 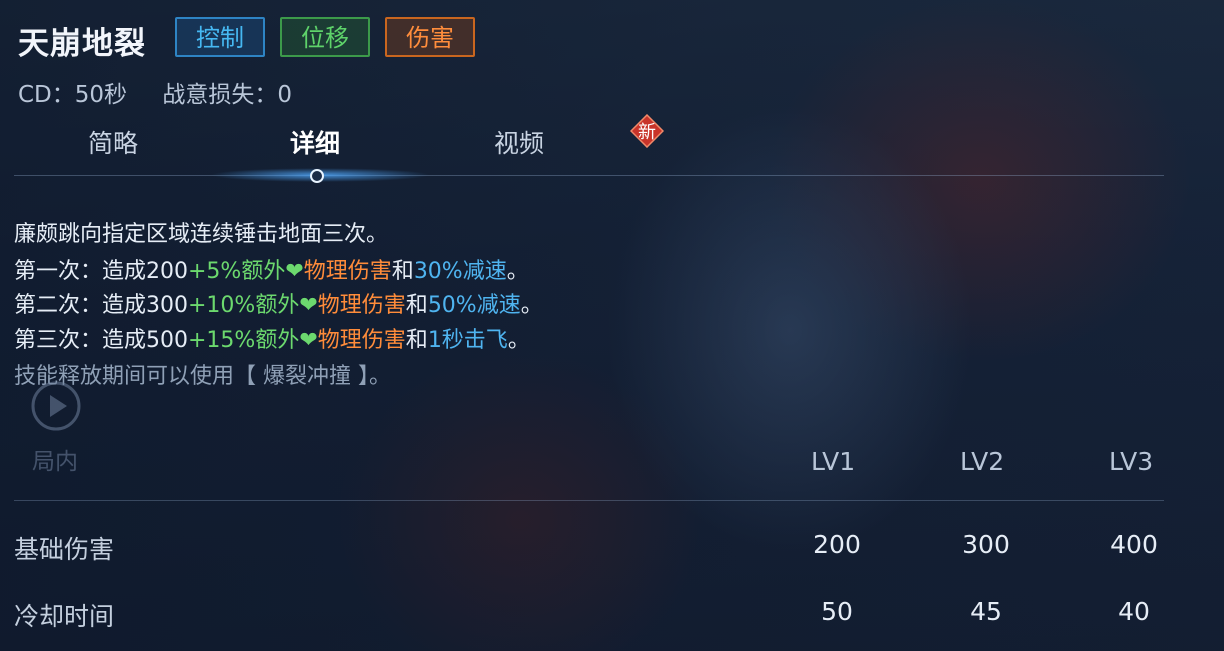 What do you see at coordinates (833, 461) in the screenshot?
I see `level-header-1: LV1` at bounding box center [833, 461].